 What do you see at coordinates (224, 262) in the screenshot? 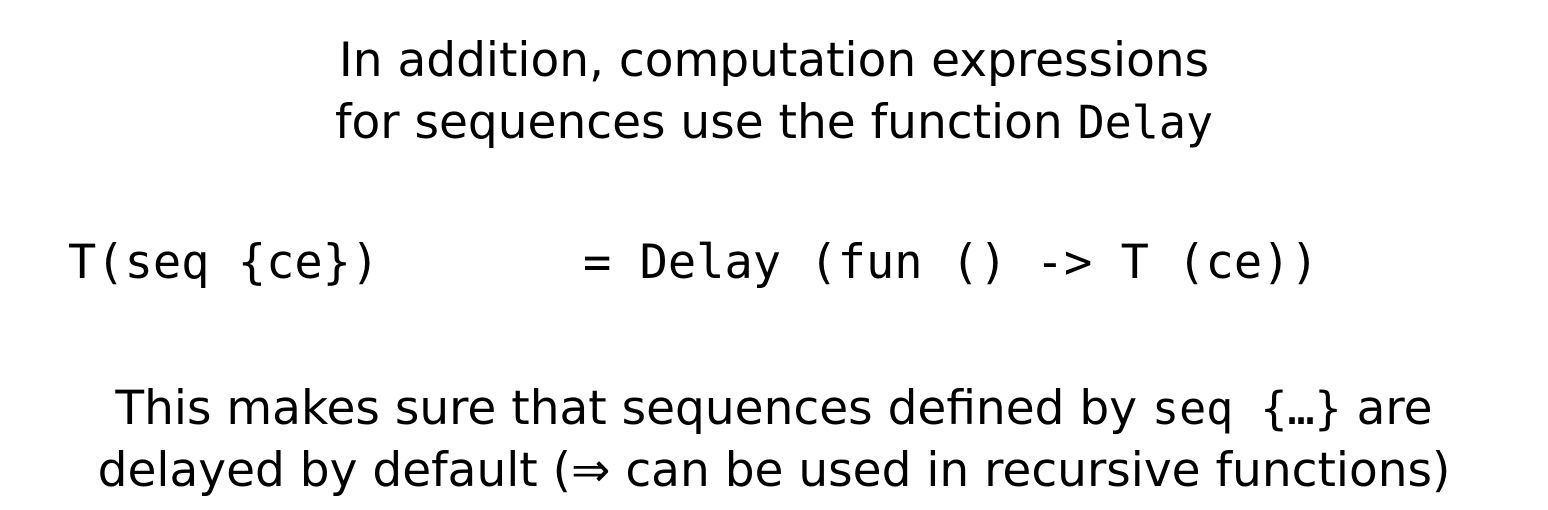
I see `rule-left-side: T(seq {ce})` at bounding box center [224, 262].